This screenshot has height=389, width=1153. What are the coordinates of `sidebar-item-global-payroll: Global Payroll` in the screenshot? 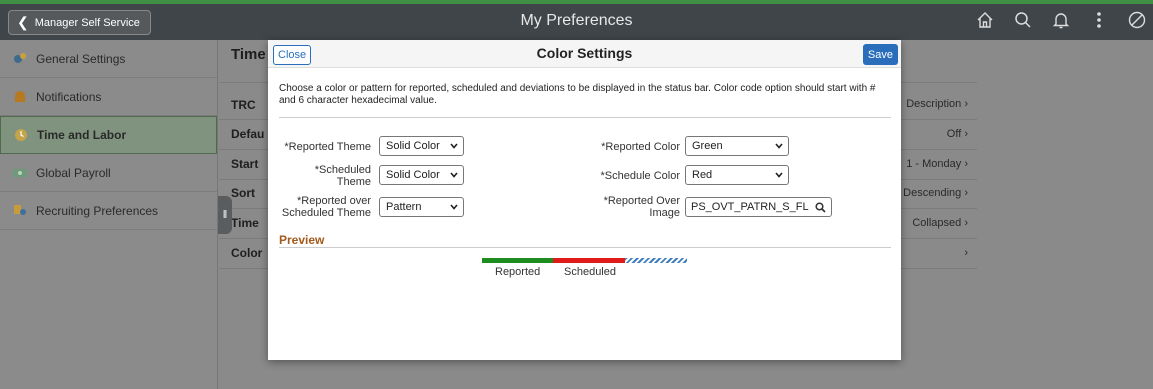 It's located at (108, 173).